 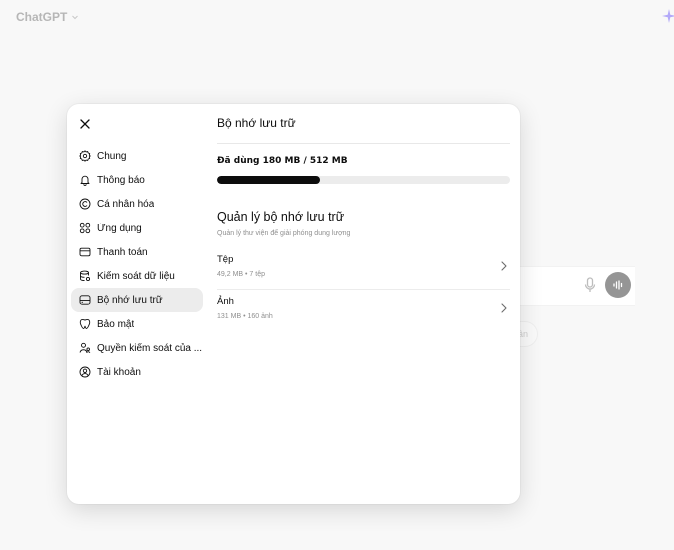 What do you see at coordinates (85, 204) in the screenshot?
I see `personalize-icon` at bounding box center [85, 204].